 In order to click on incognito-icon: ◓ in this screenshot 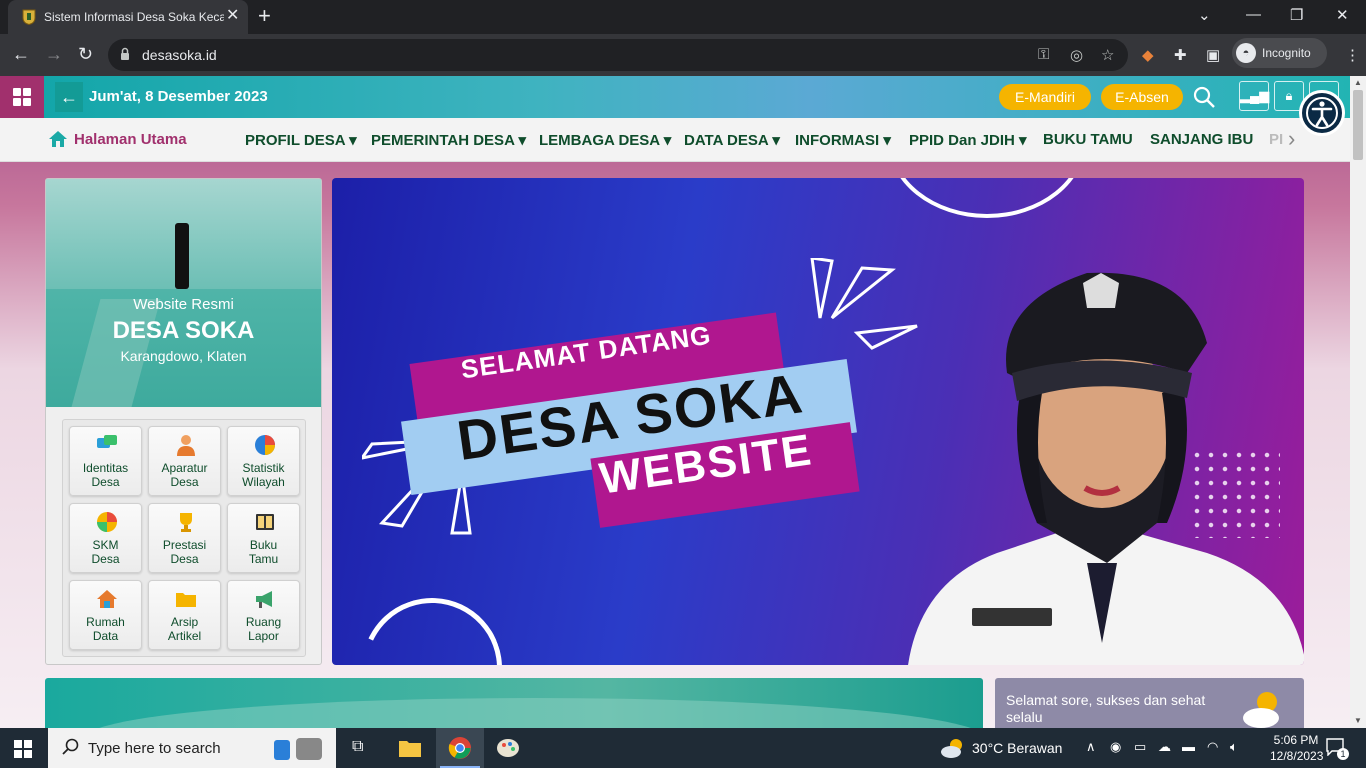, I will do `click(1246, 53)`.